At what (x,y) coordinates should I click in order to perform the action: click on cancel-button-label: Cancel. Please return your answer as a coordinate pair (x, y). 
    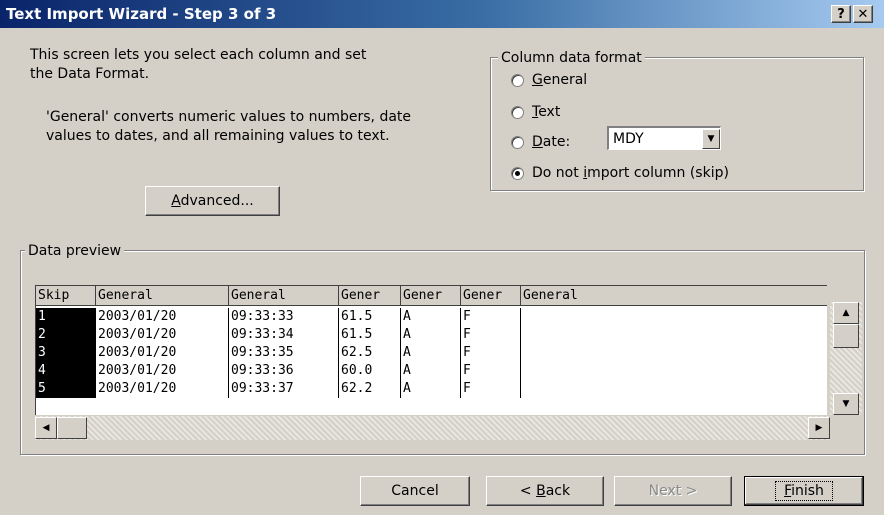
    Looking at the image, I should click on (415, 491).